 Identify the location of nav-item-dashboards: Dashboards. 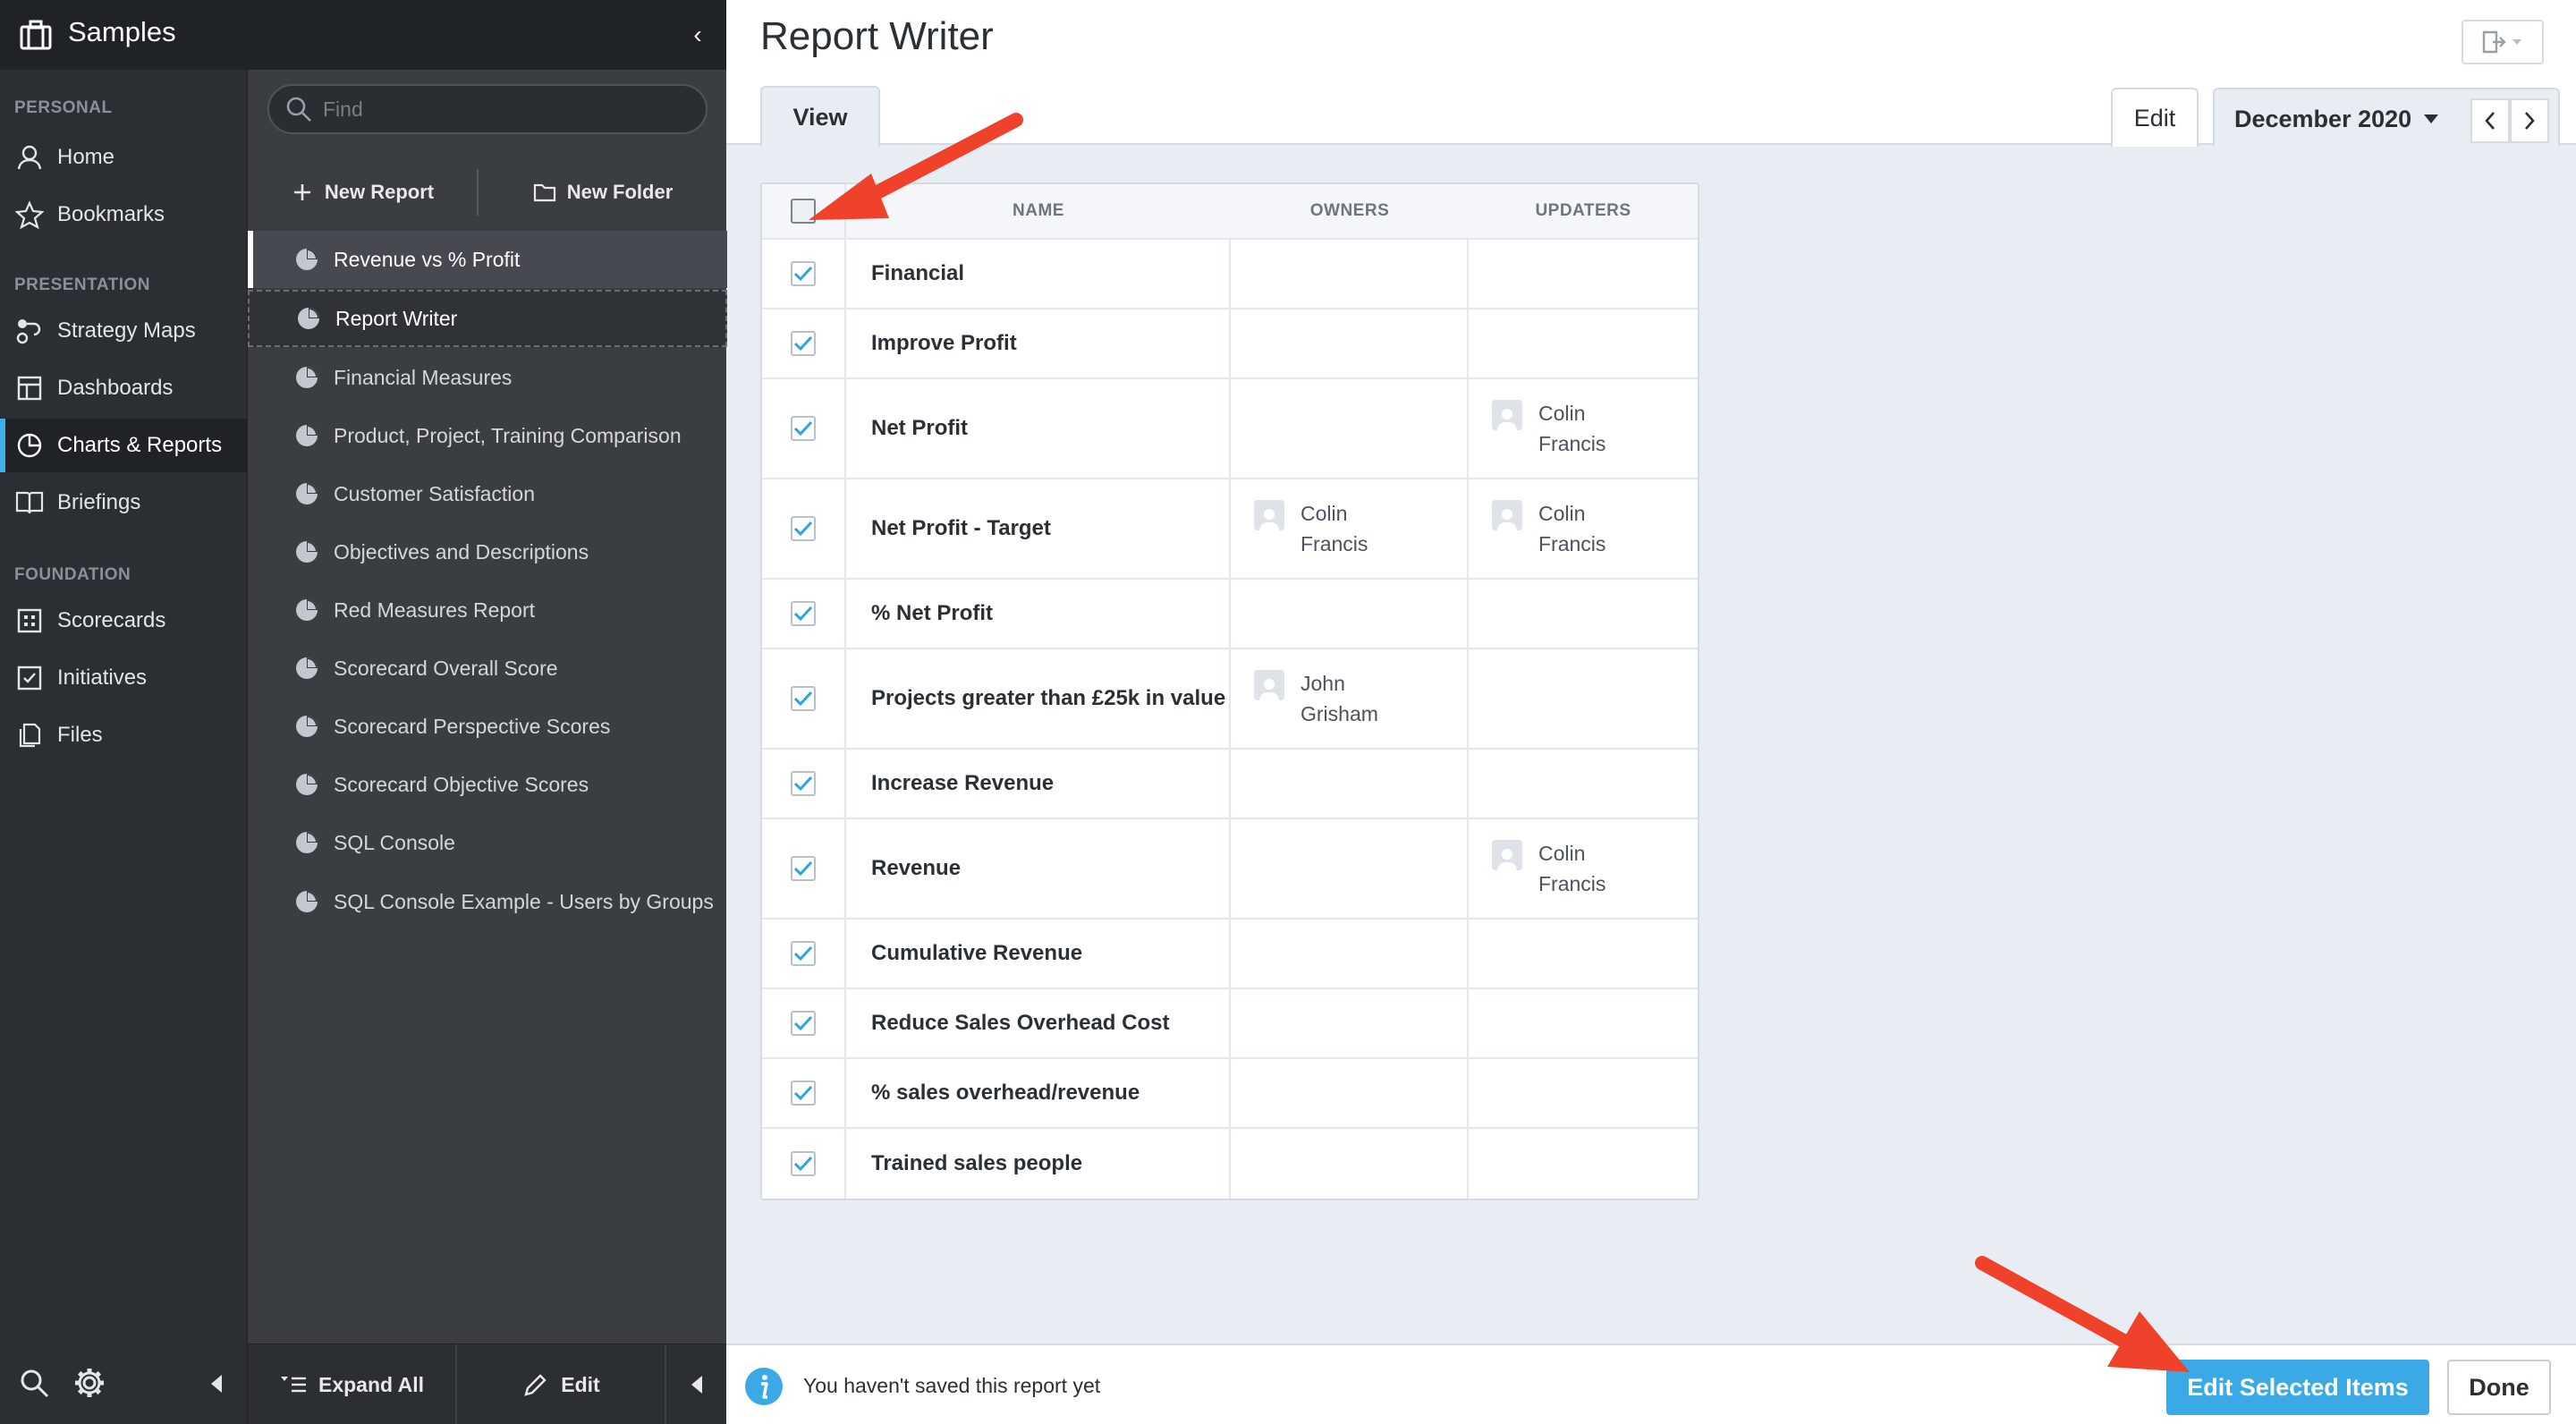
(123, 388).